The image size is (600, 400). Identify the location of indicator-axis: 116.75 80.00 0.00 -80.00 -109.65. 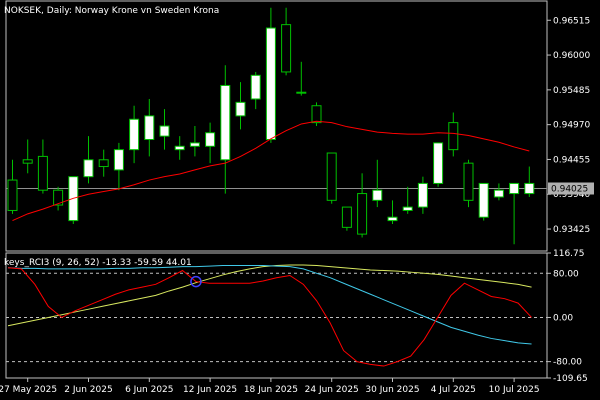
(567, 316).